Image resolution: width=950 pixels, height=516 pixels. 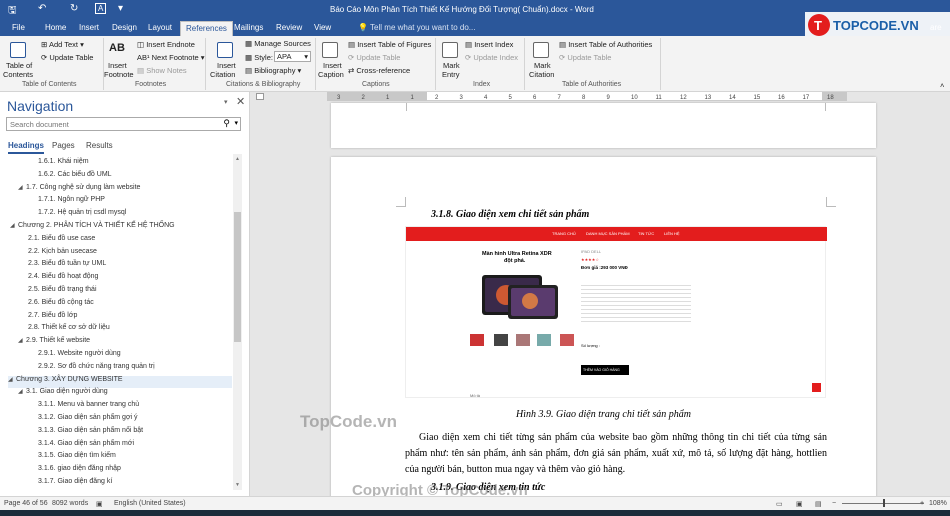 What do you see at coordinates (278, 43) in the screenshot?
I see `manage-sources-button: ▦ Manage Sources` at bounding box center [278, 43].